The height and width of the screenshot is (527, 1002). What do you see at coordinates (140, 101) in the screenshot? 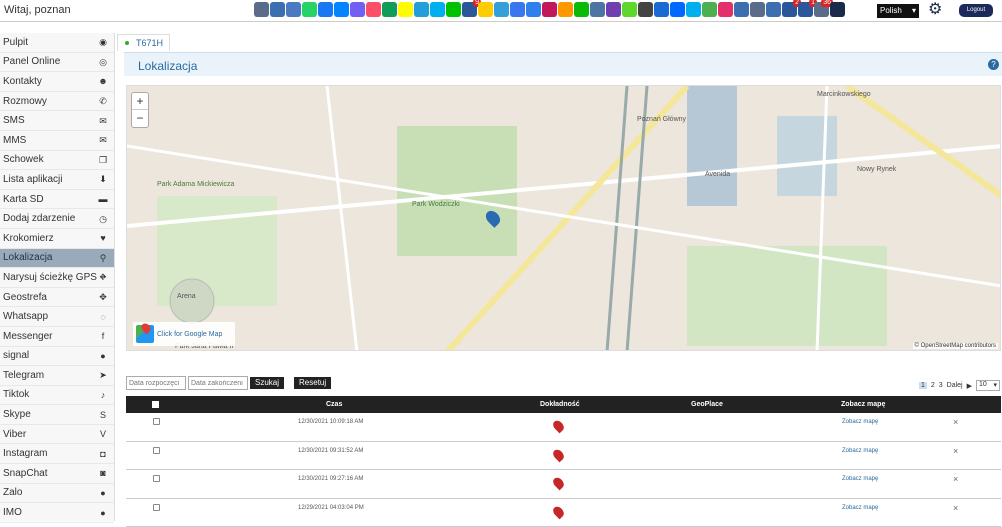
I see `zoom-in-button: +` at bounding box center [140, 101].